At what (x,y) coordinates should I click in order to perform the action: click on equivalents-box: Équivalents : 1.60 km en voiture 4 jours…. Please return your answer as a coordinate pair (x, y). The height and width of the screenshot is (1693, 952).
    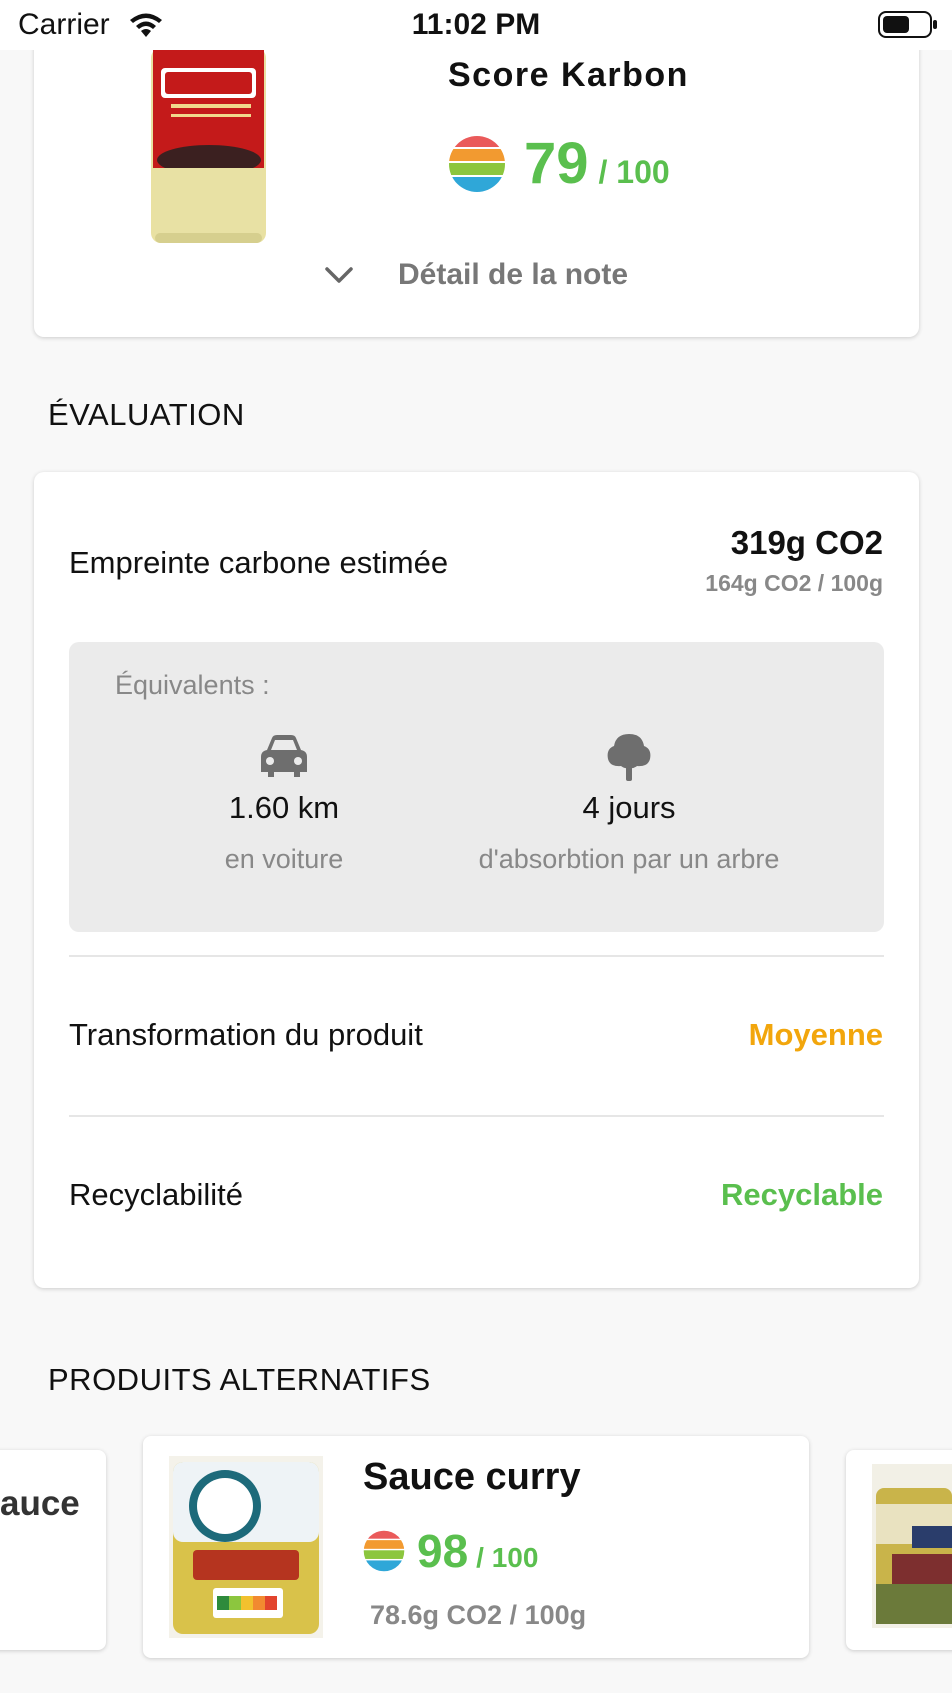
    Looking at the image, I should click on (476, 787).